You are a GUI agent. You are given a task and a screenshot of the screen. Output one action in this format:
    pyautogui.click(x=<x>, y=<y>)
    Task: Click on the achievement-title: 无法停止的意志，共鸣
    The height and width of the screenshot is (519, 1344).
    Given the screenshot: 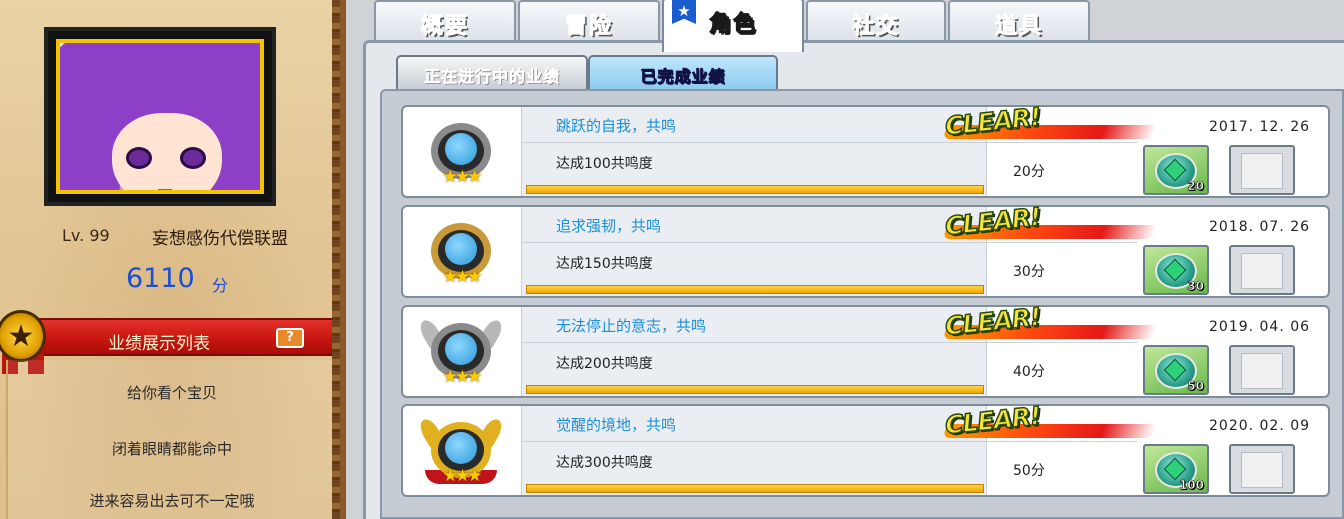 What is the action you would take?
    pyautogui.click(x=631, y=326)
    